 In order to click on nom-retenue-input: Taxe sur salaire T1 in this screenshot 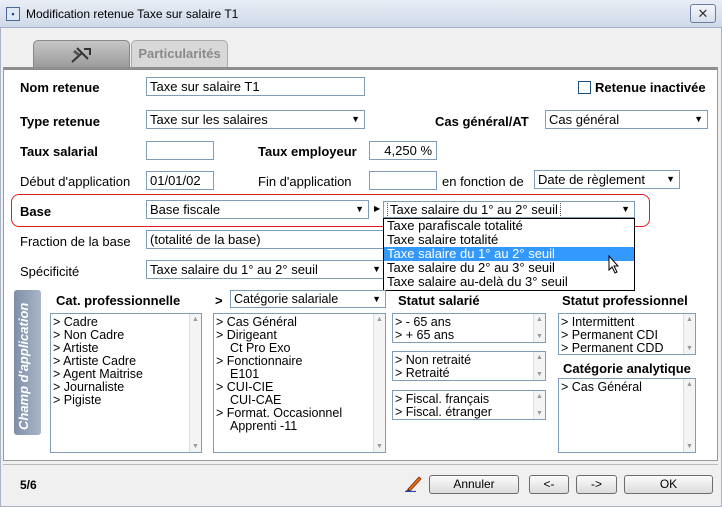, I will do `click(255, 86)`.